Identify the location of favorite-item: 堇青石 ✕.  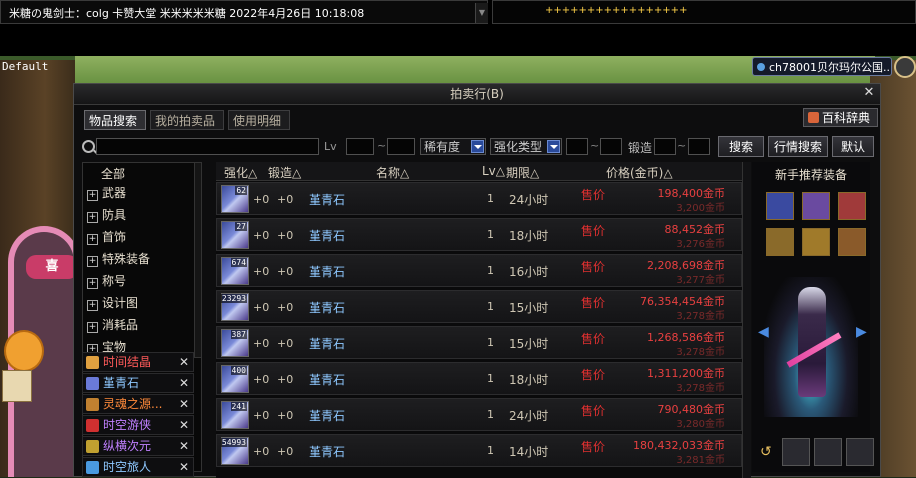
(138, 383).